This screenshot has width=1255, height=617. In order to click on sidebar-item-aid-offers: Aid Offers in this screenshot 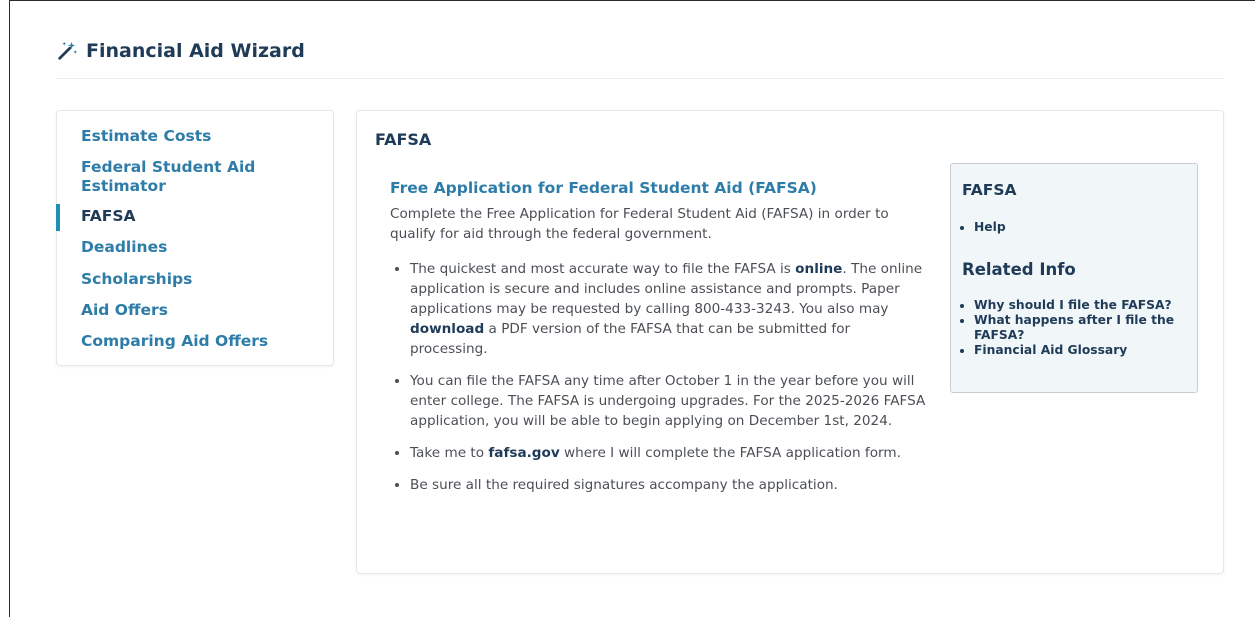, I will do `click(124, 310)`.